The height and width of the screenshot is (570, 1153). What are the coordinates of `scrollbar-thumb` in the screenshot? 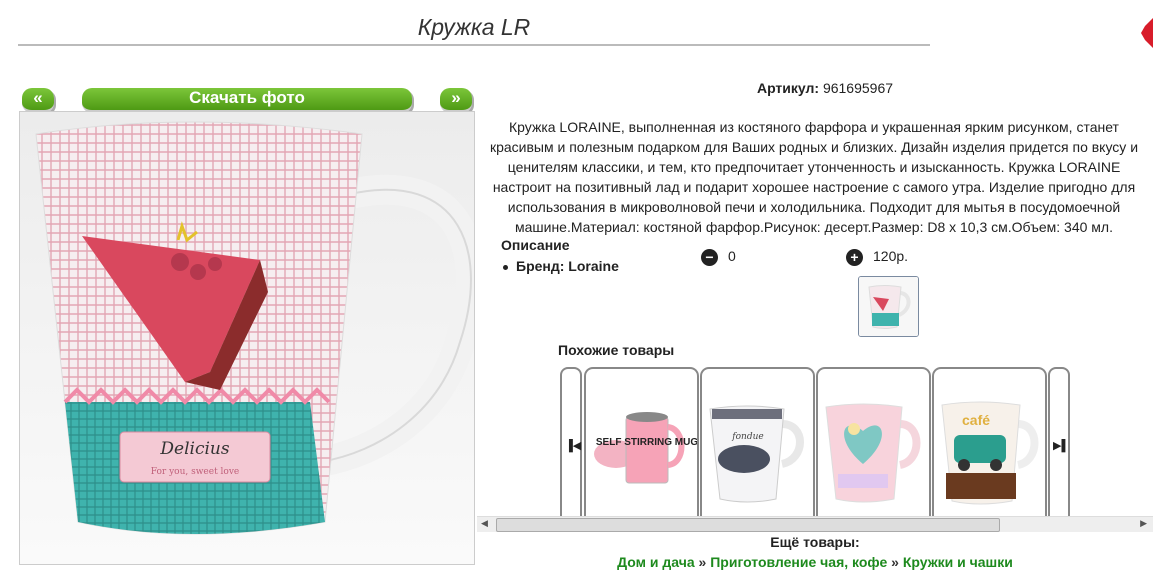 It's located at (748, 525).